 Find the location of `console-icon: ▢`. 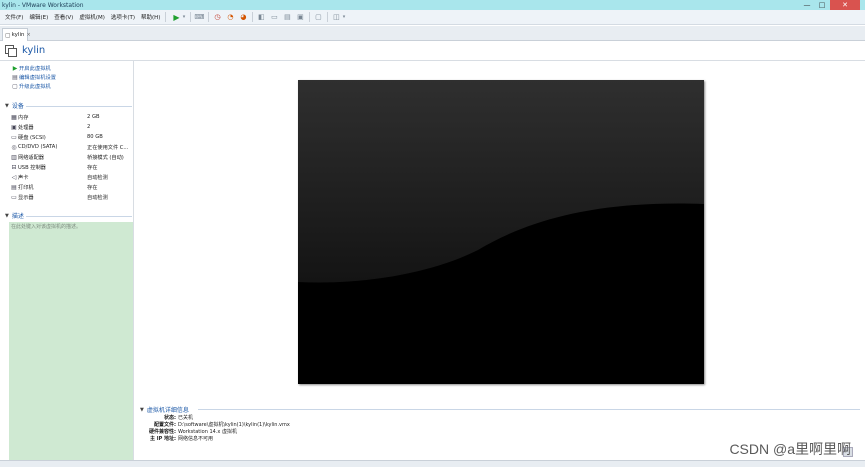

console-icon: ▢ is located at coordinates (318, 17).